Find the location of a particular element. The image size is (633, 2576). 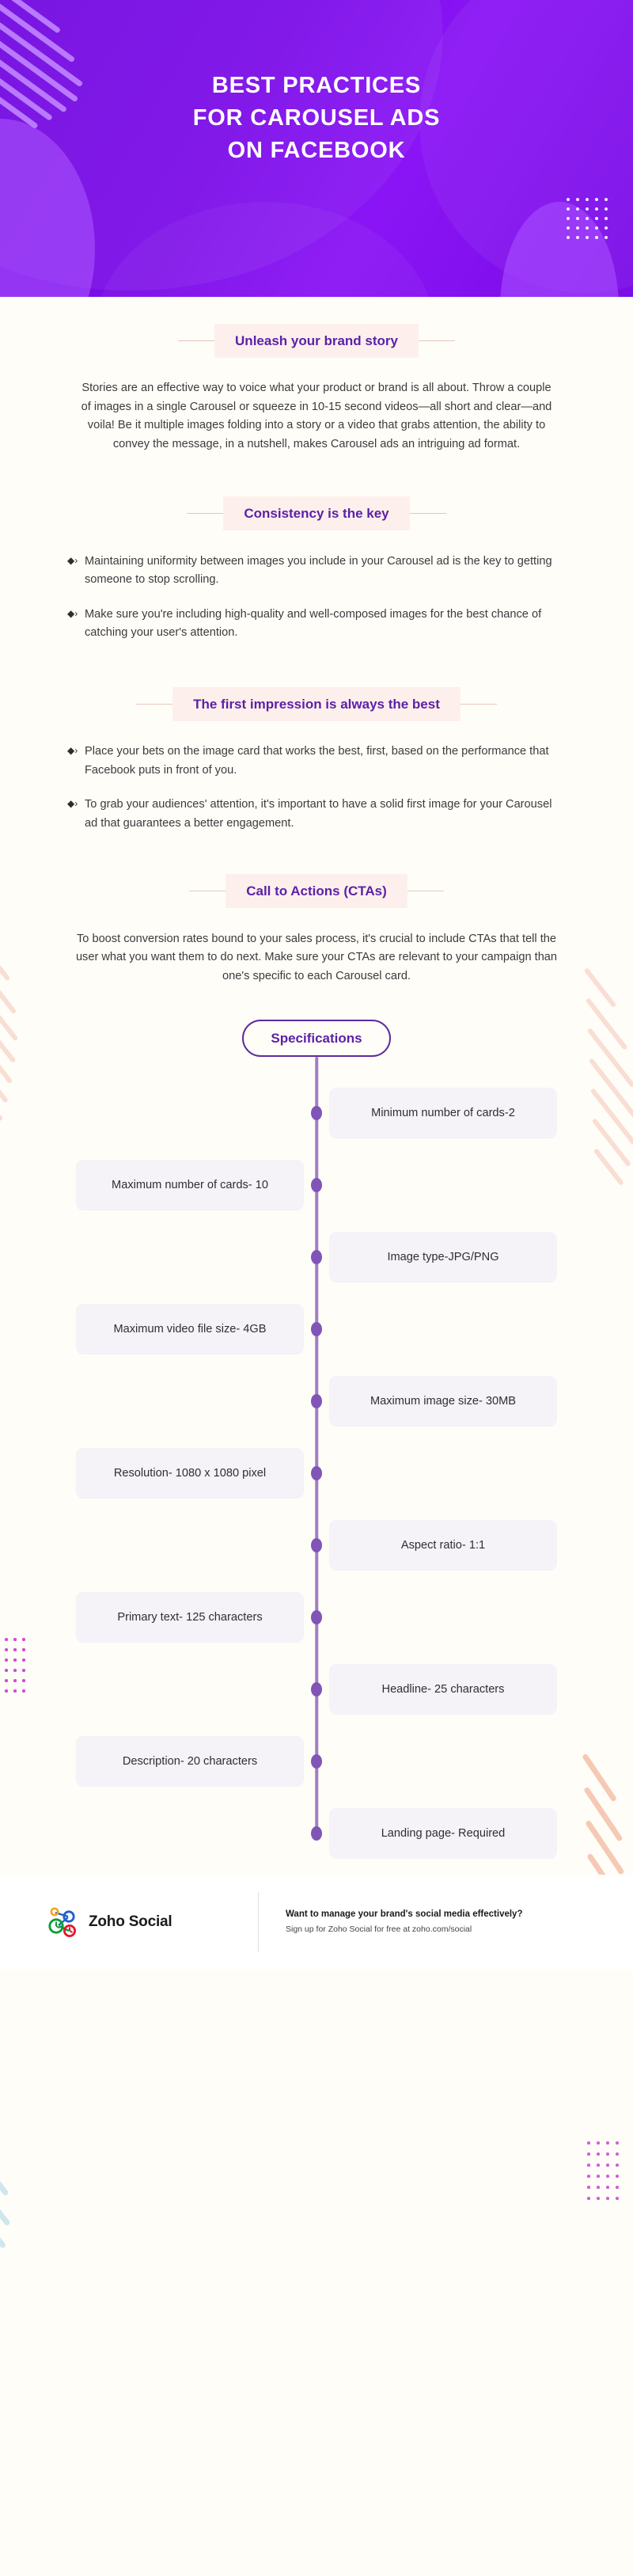

spec-card-label: Image type-JPG/PNG is located at coordinates (443, 1257).